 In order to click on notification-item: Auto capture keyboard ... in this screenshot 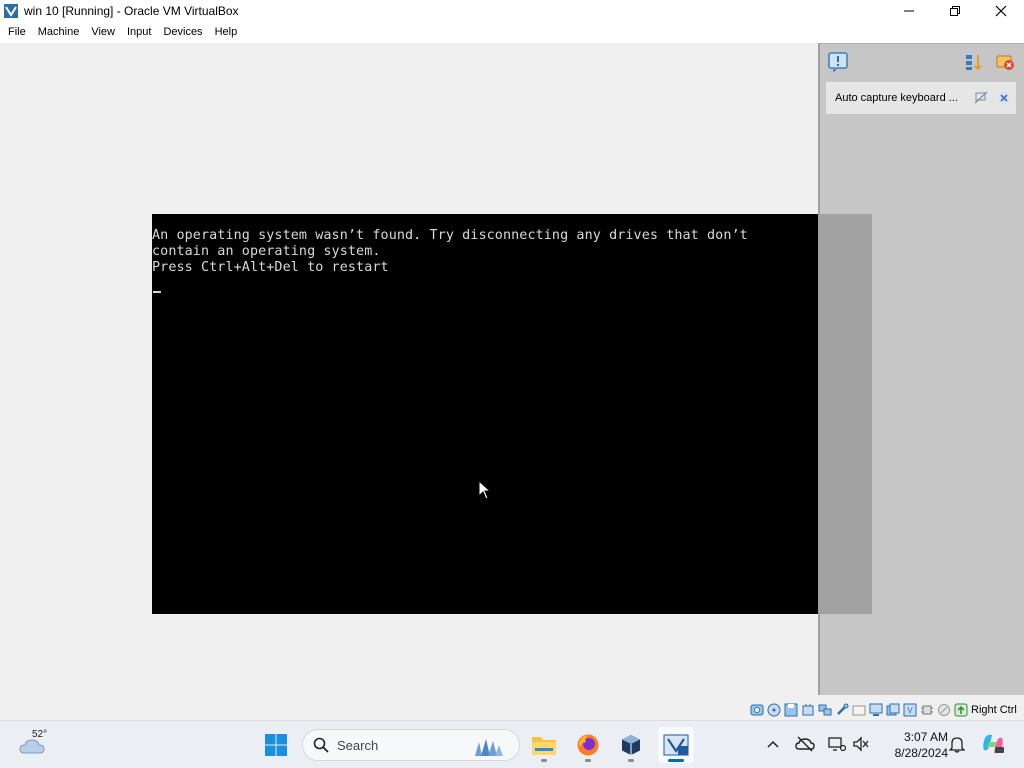, I will do `click(921, 98)`.